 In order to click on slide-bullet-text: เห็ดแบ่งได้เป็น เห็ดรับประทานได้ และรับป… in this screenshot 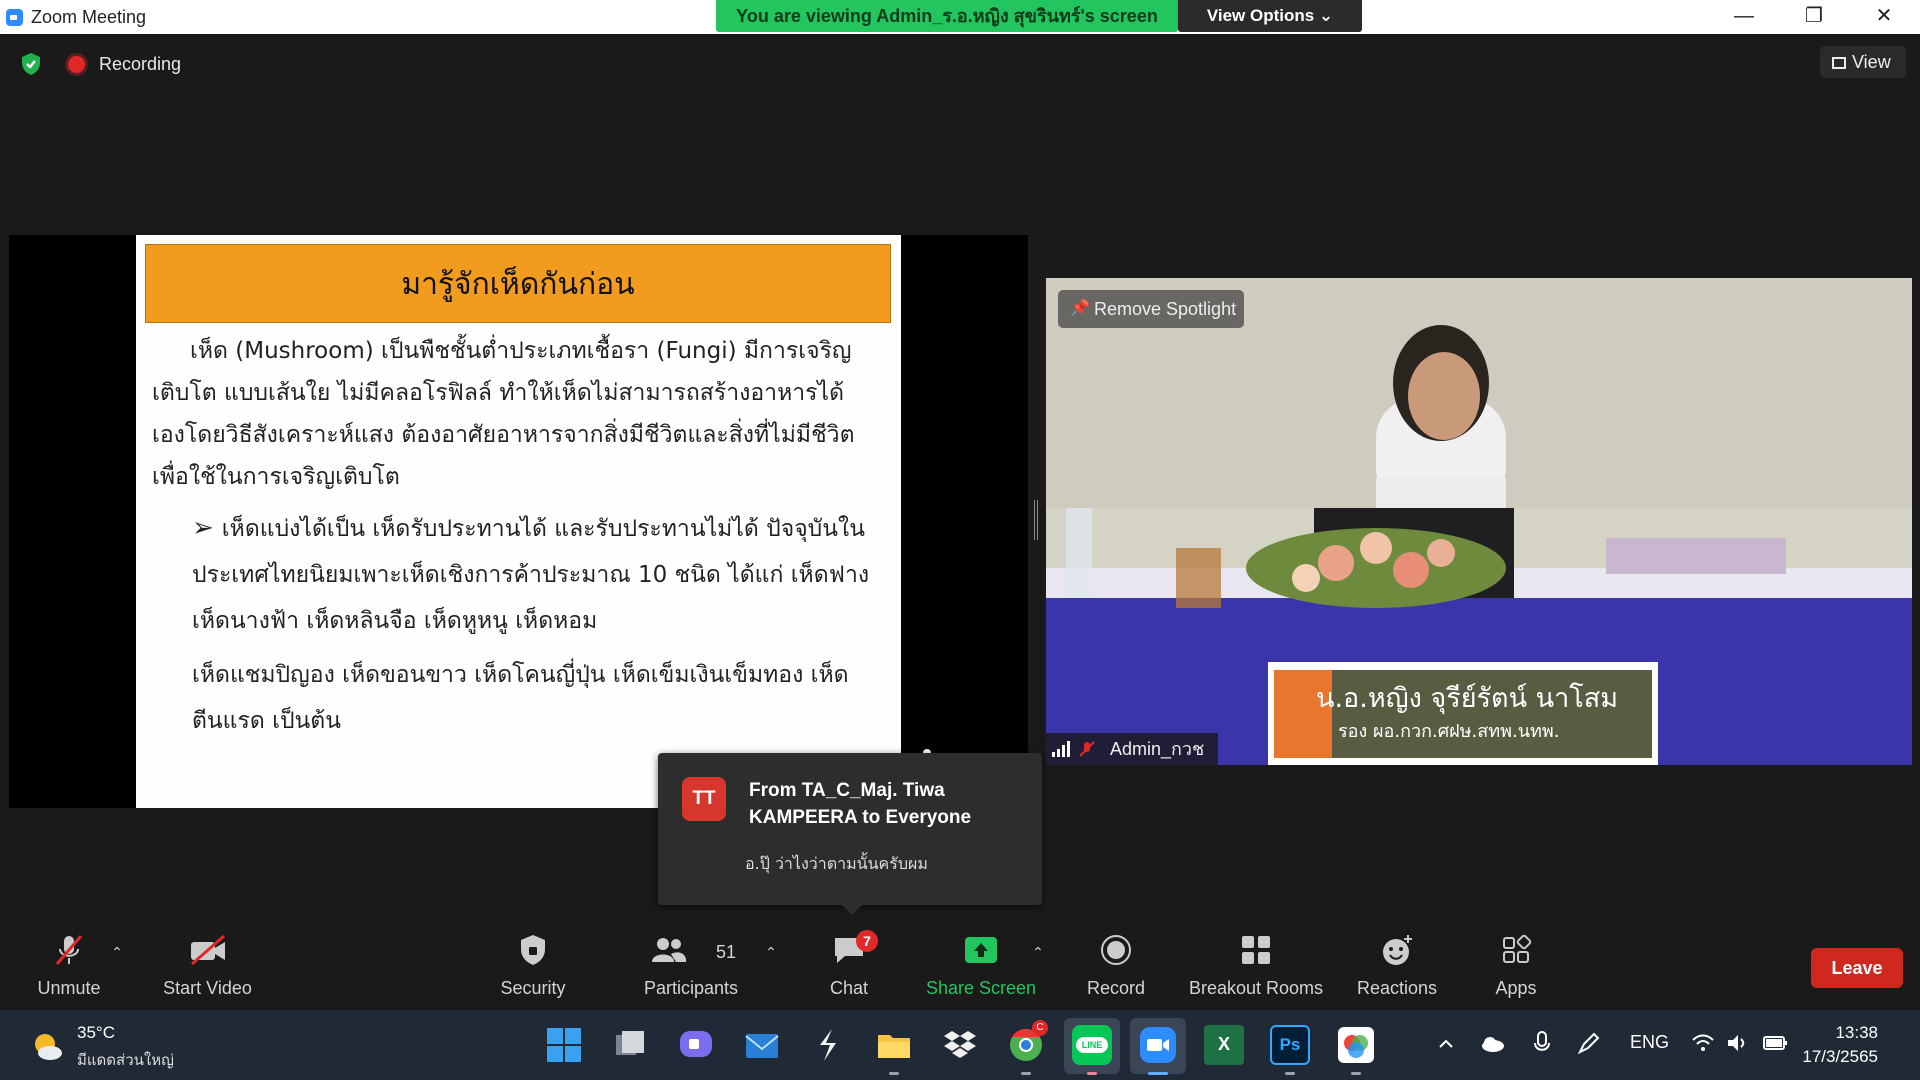, I will do `click(531, 575)`.